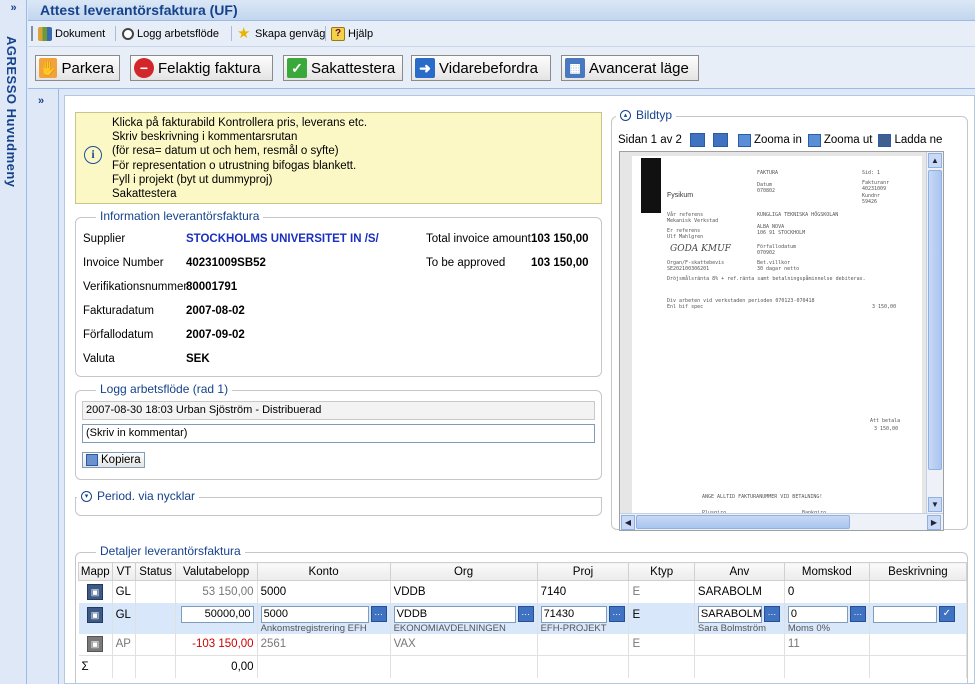  Describe the element at coordinates (231, 33) in the screenshot. I see `toolbar-separator` at that location.